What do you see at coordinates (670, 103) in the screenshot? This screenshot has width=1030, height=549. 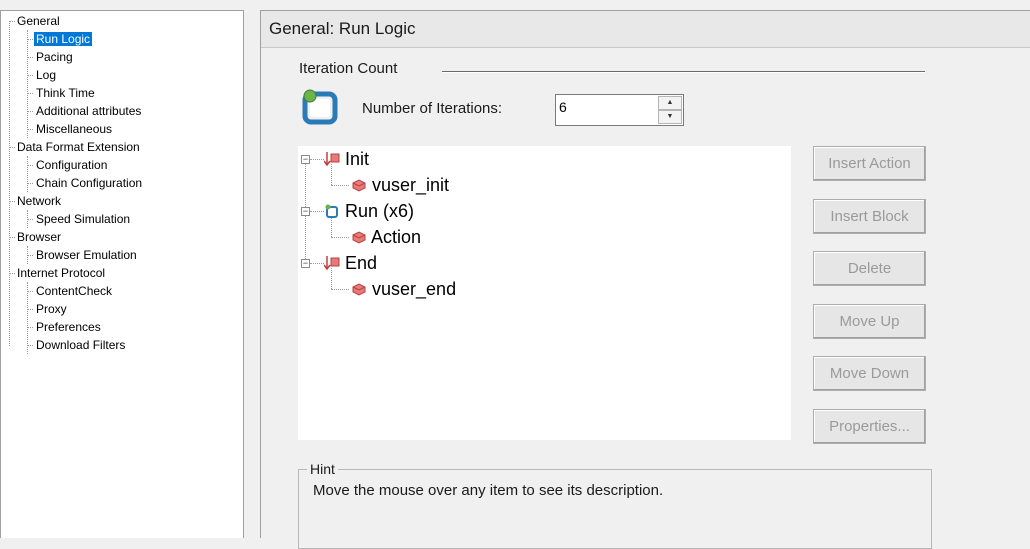 I see `spin-up-button: ▲` at bounding box center [670, 103].